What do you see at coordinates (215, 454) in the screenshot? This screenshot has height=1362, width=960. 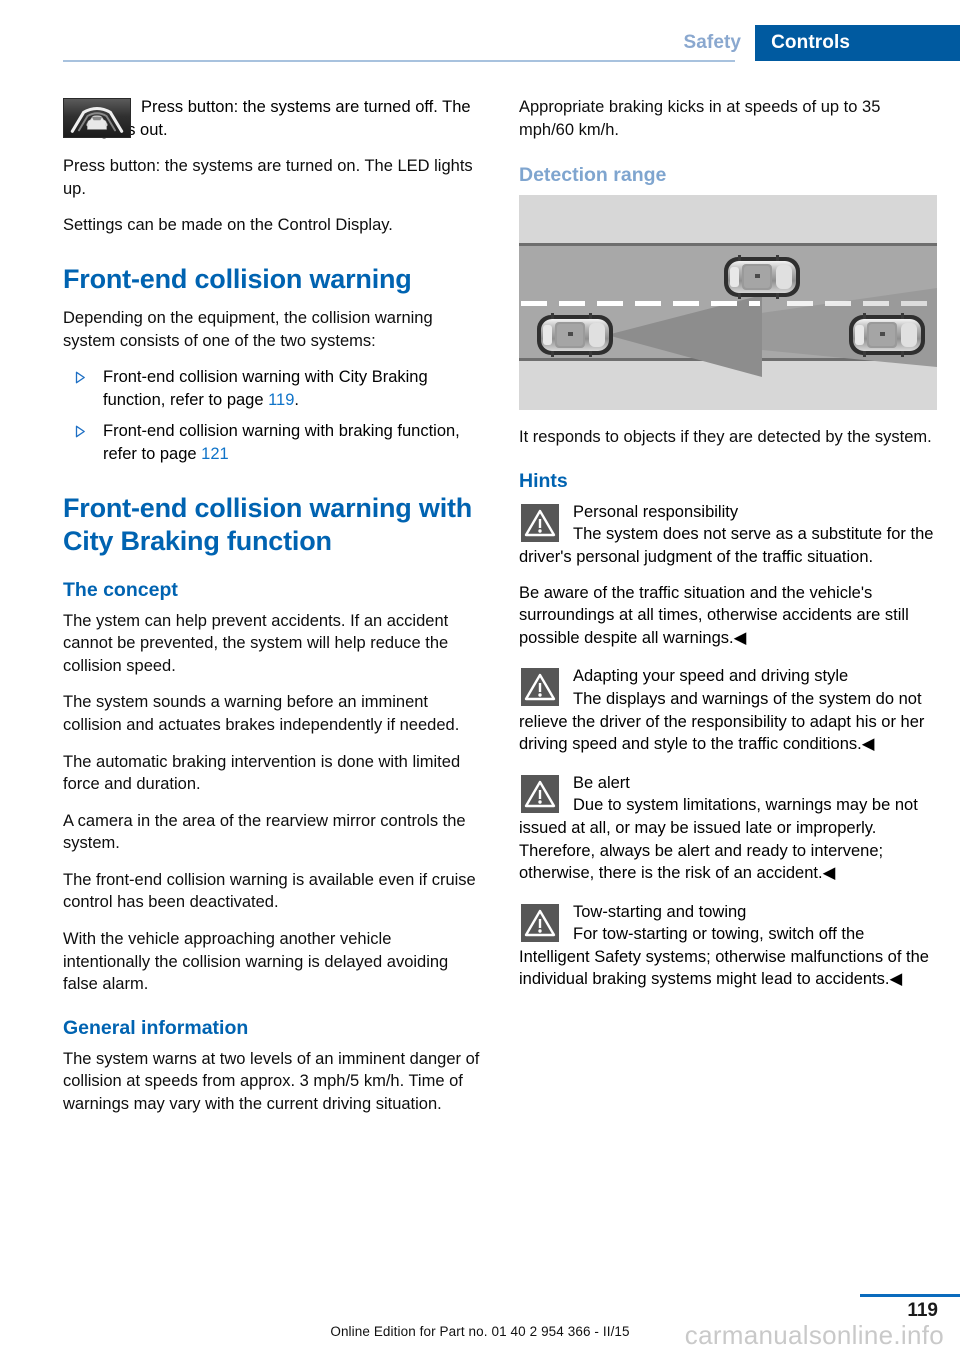 I see `page-reference-link: 121` at bounding box center [215, 454].